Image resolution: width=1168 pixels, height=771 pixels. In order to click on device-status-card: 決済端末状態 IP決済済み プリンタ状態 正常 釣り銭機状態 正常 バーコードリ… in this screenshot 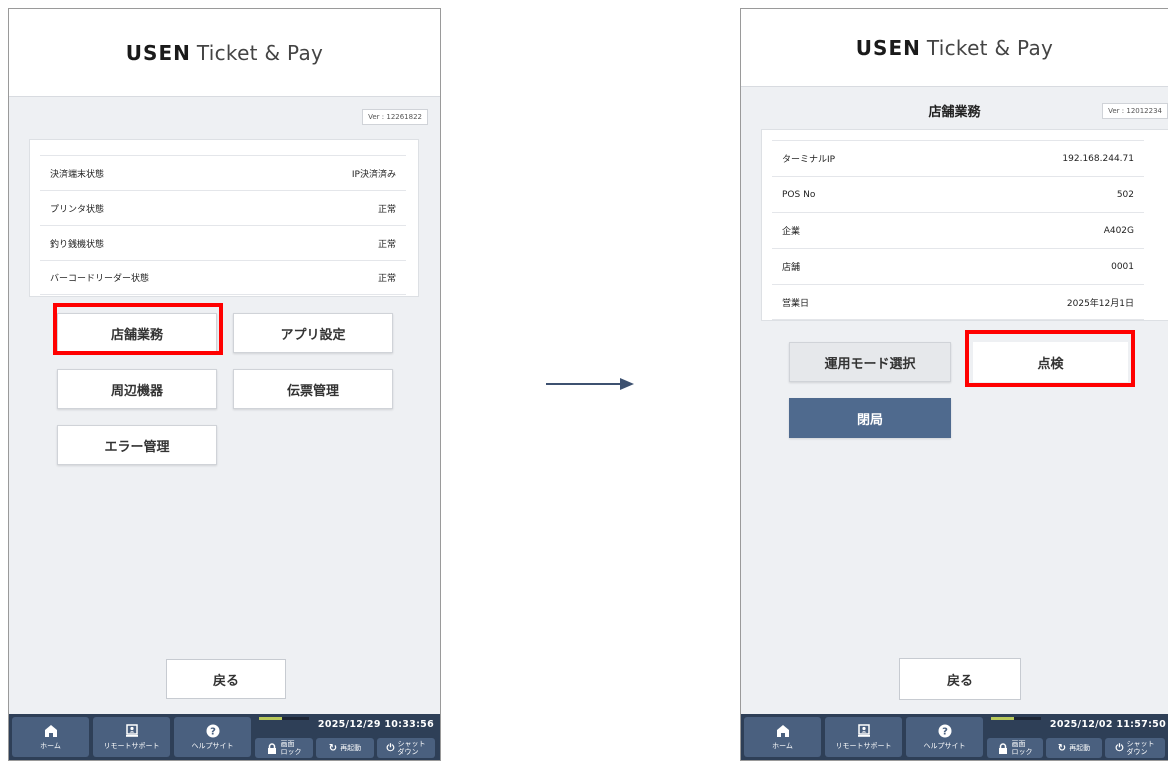, I will do `click(224, 218)`.